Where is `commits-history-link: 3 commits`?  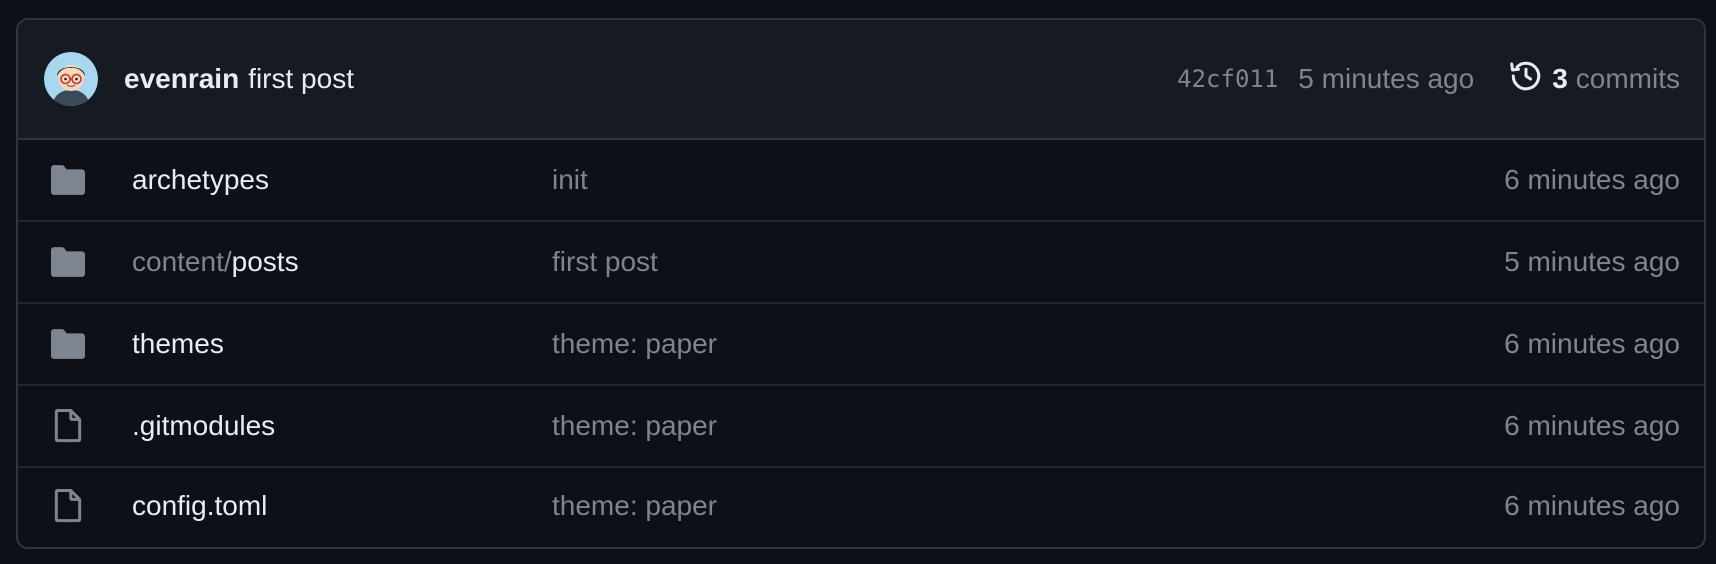 commits-history-link: 3 commits is located at coordinates (1594, 79).